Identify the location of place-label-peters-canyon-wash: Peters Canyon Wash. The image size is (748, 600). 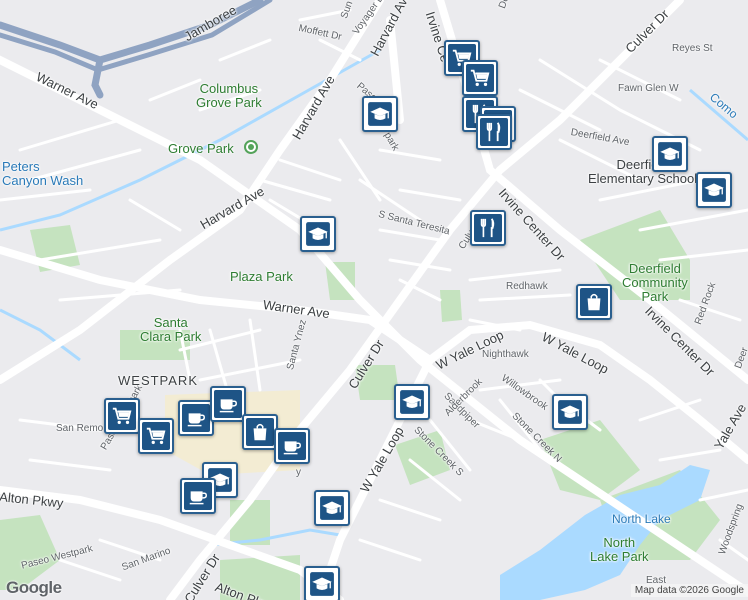
(43, 173).